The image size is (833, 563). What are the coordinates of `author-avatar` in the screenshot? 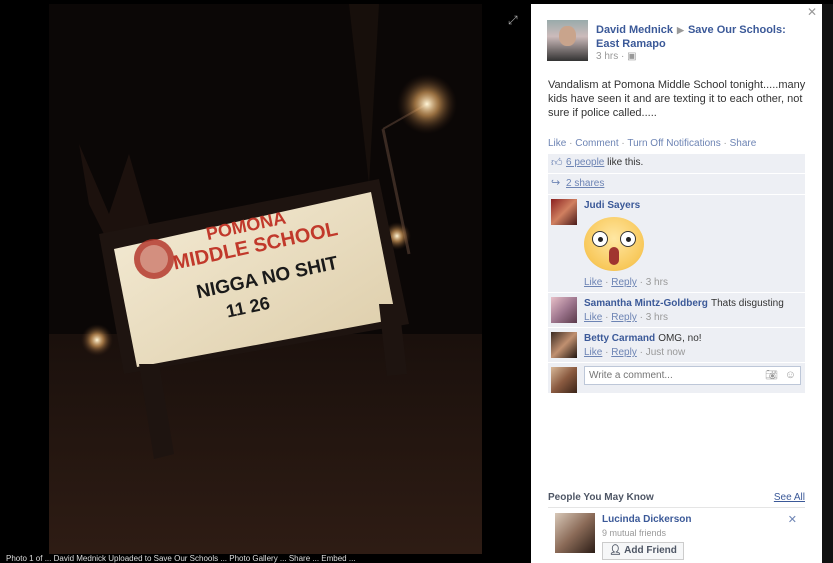 It's located at (567, 40).